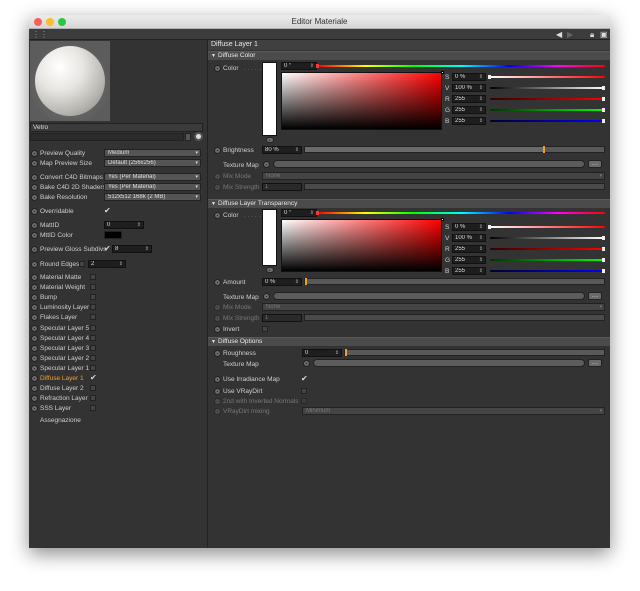  Describe the element at coordinates (64, 358) in the screenshot. I see `layer-label: Specular Layer 2` at that location.